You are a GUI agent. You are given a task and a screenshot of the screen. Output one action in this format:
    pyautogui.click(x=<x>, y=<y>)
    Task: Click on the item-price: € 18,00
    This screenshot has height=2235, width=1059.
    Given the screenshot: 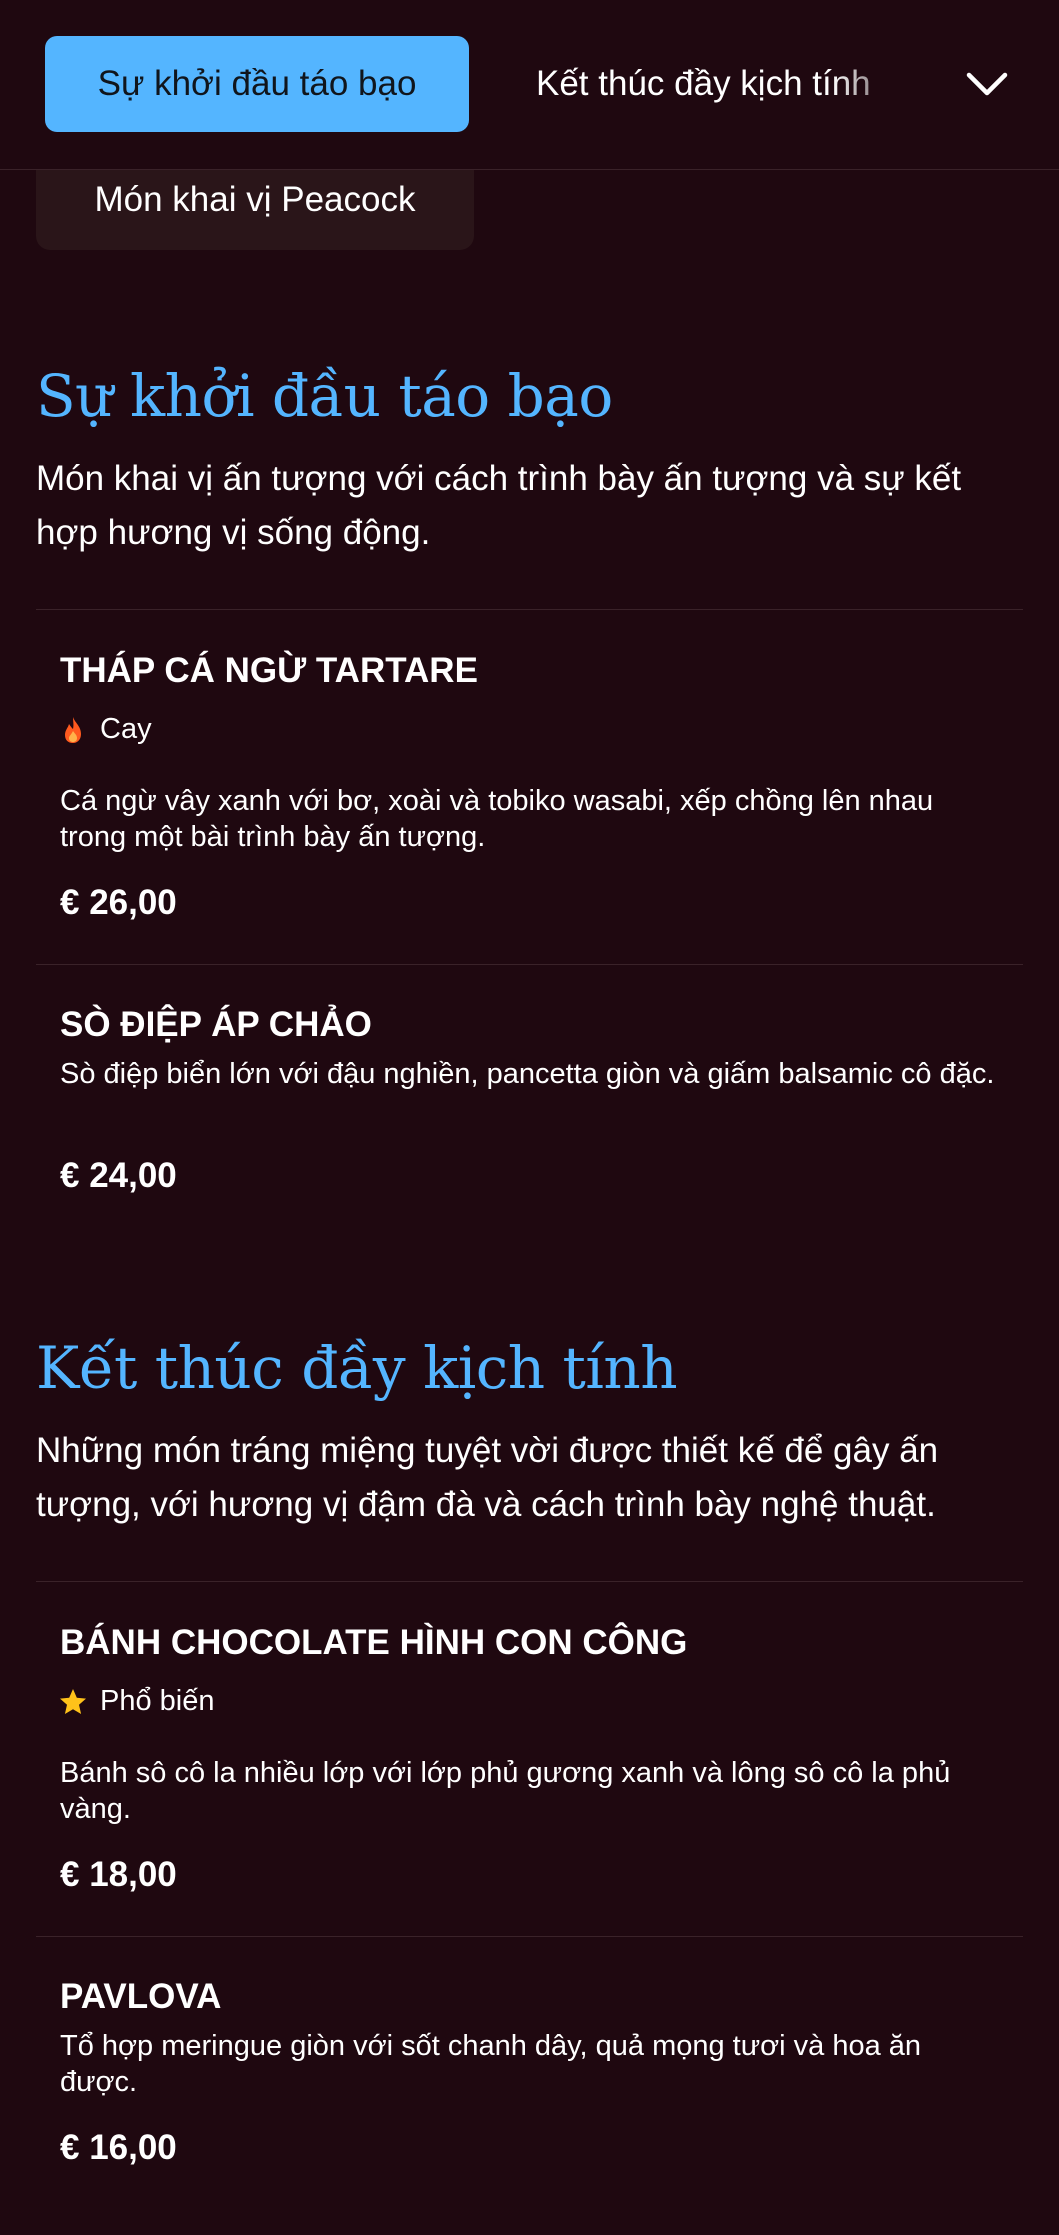 What is the action you would take?
    pyautogui.click(x=118, y=1874)
    